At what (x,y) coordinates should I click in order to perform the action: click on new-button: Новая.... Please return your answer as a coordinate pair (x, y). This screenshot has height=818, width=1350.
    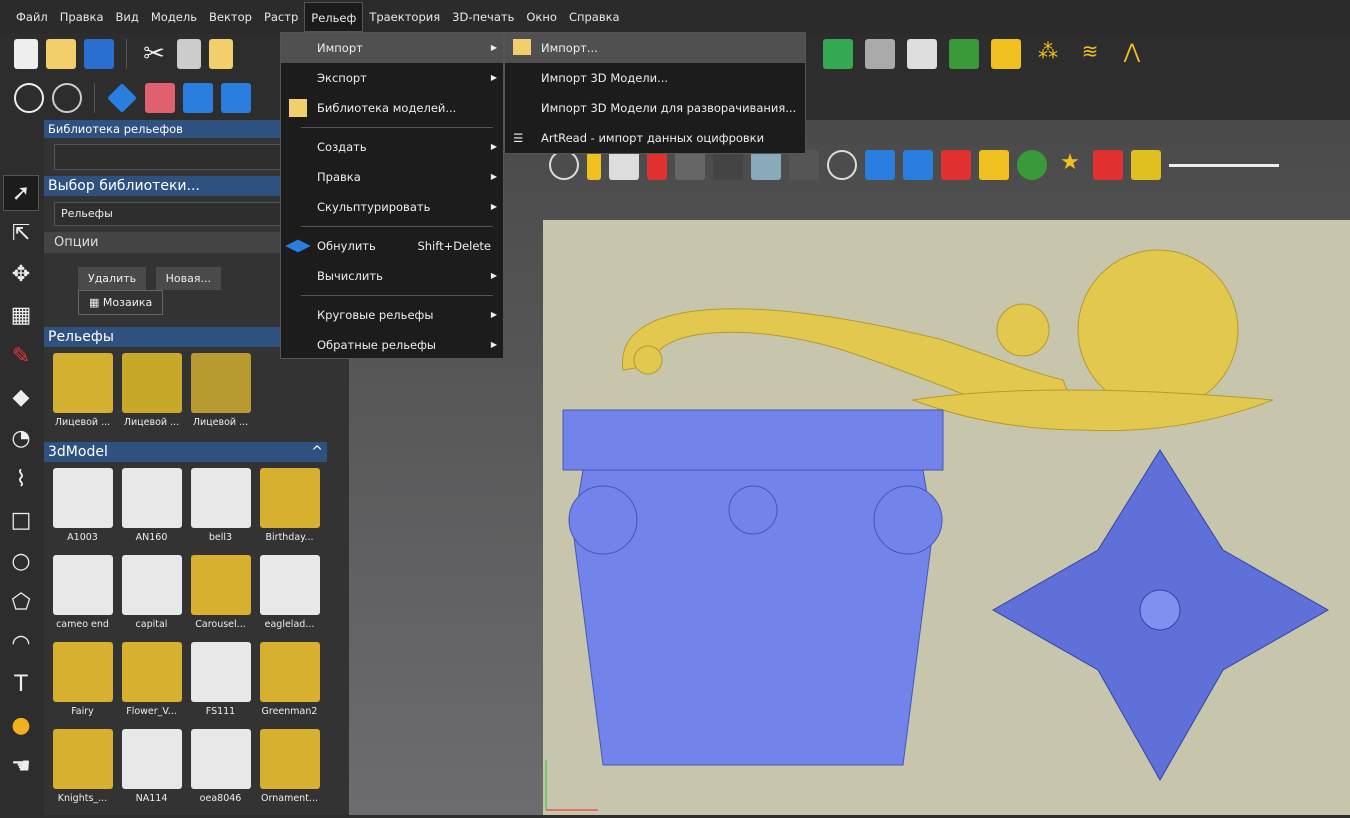
    Looking at the image, I should click on (188, 278).